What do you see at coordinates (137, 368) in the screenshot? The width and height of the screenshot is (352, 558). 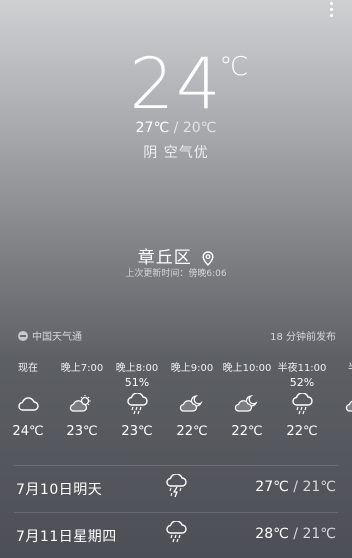 I see `hour-time: 晚上8:00` at bounding box center [137, 368].